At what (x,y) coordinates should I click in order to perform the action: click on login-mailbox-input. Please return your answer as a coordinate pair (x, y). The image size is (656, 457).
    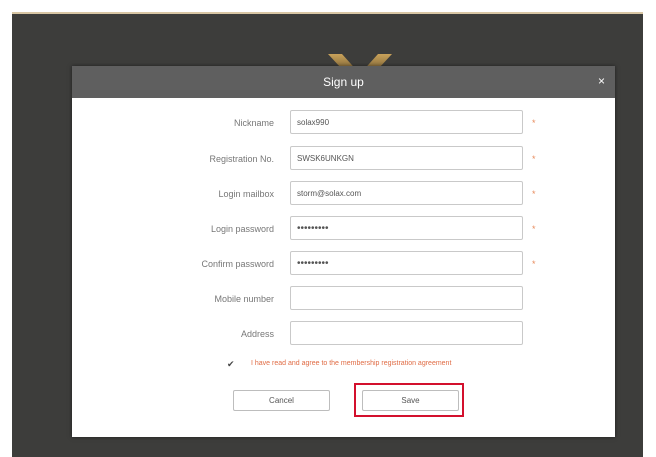
    Looking at the image, I should click on (406, 193).